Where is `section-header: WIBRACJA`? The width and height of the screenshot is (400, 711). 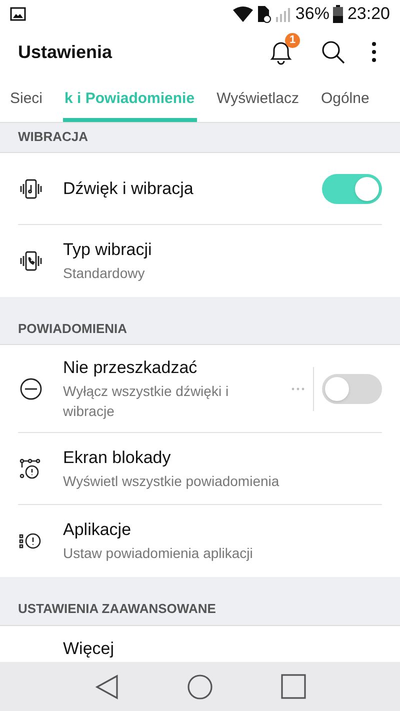 section-header: WIBRACJA is located at coordinates (200, 137).